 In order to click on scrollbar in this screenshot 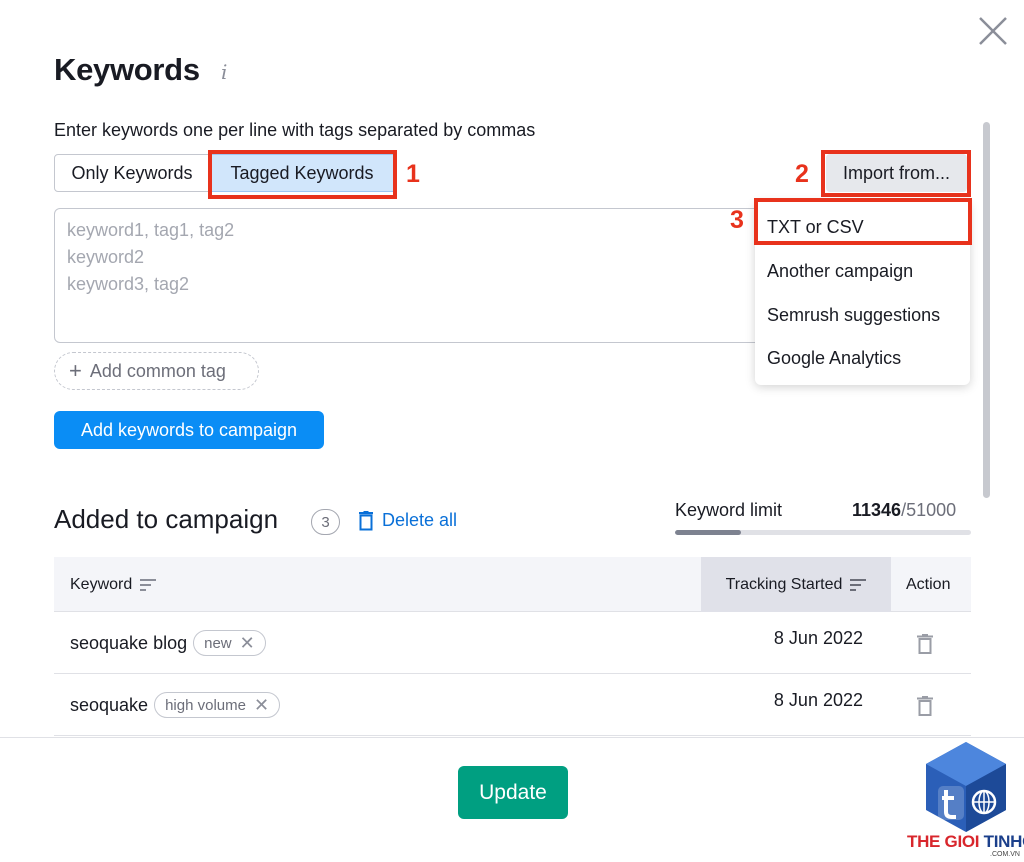, I will do `click(986, 310)`.